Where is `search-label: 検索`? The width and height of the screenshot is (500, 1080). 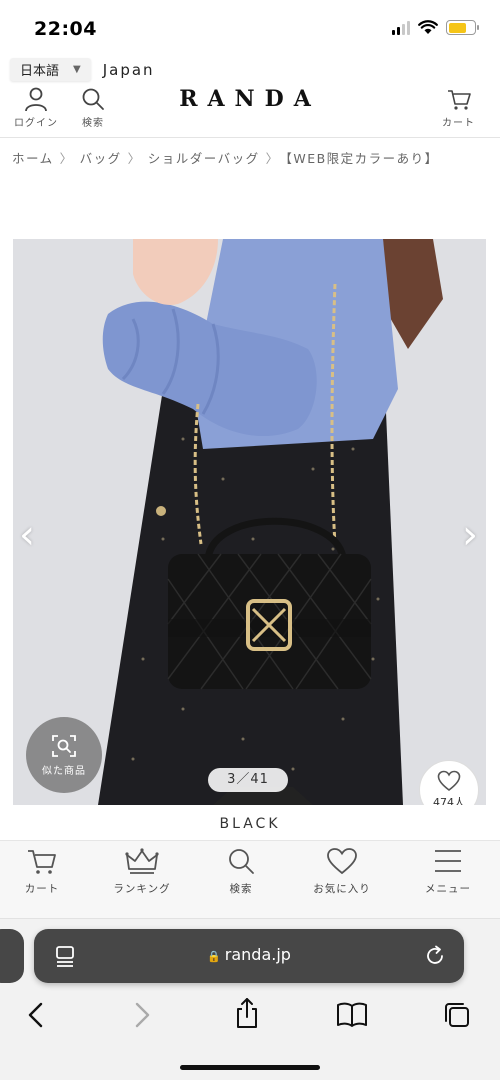
search-label: 検索 is located at coordinates (93, 123).